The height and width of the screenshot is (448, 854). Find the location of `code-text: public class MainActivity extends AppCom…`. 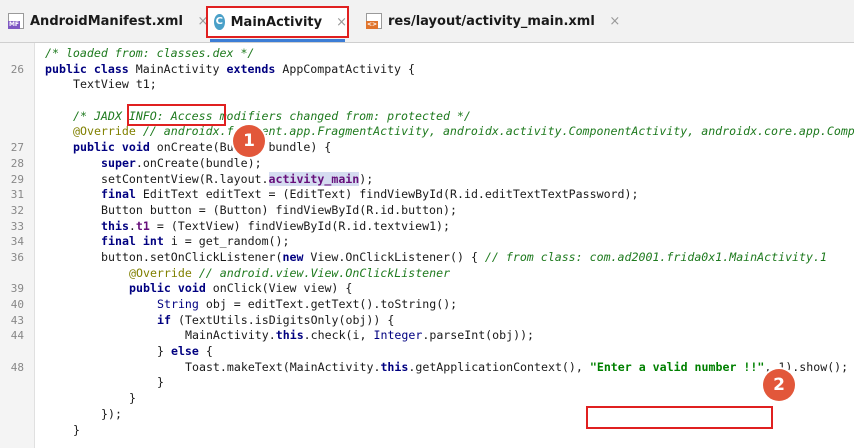

code-text: public class MainActivity extends AppCom… is located at coordinates (230, 68).